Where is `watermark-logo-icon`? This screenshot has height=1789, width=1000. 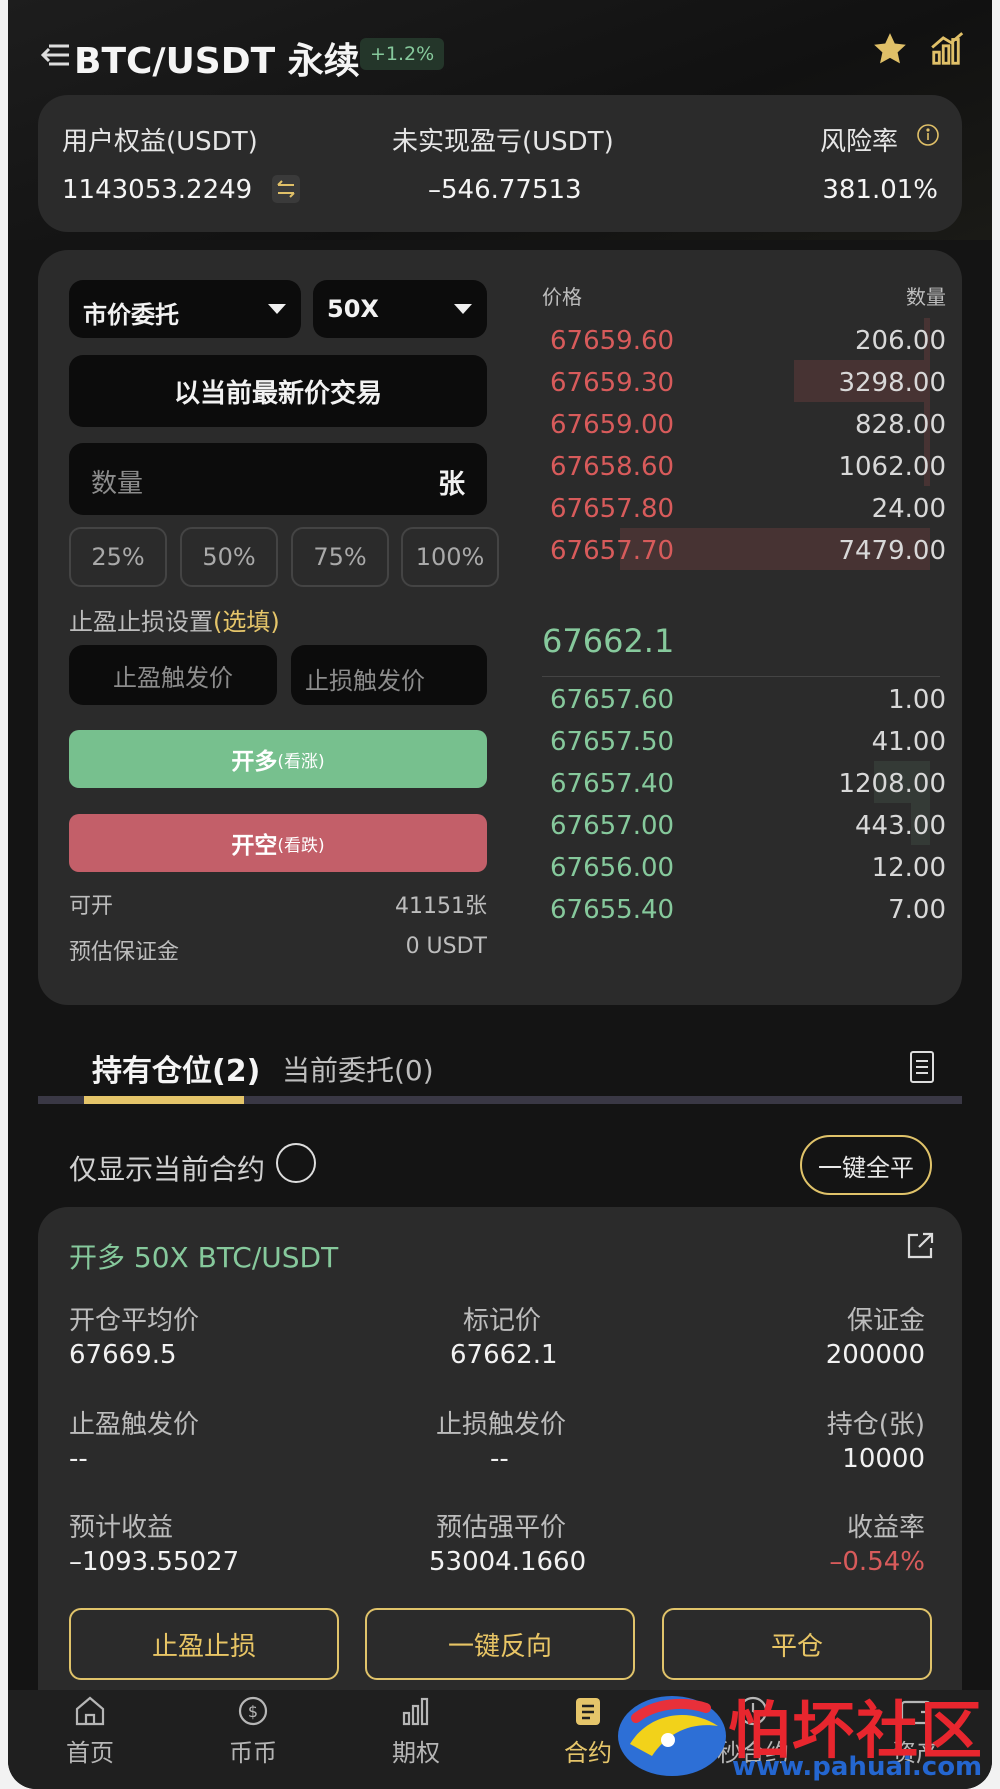 watermark-logo-icon is located at coordinates (672, 1736).